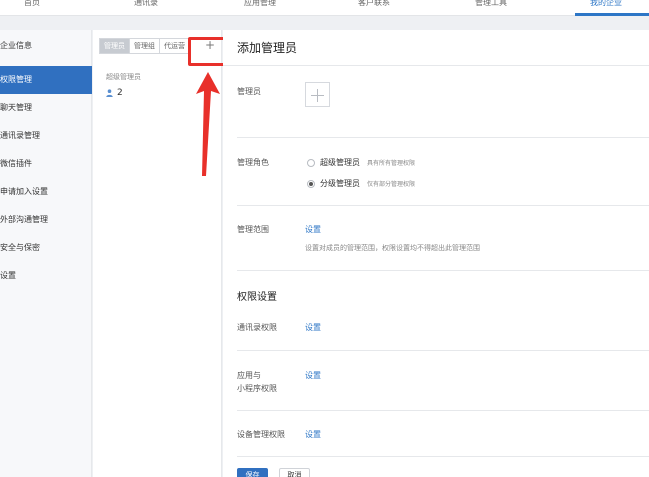 This screenshot has height=477, width=649. Describe the element at coordinates (257, 388) in the screenshot. I see `app-permission-label-line2: 小程序权限` at that location.